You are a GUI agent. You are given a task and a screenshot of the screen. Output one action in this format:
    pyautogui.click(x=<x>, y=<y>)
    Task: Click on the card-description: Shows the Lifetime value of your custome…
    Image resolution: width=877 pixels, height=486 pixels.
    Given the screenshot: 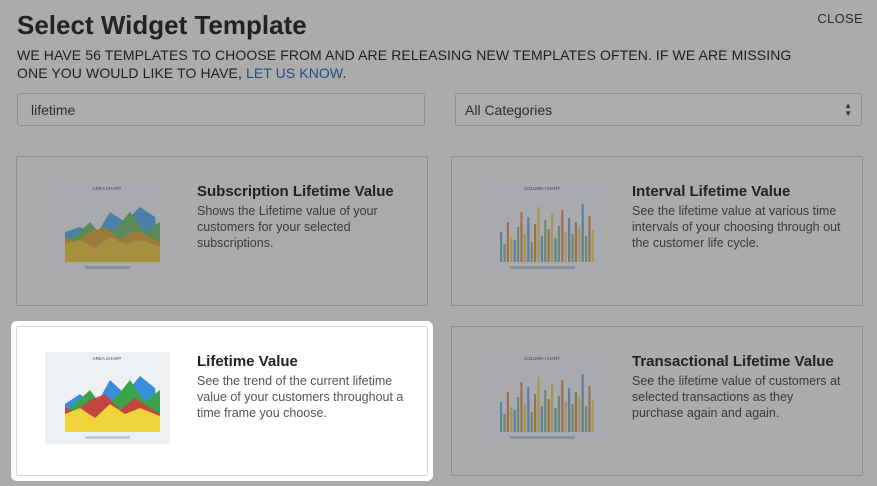 What is the action you would take?
    pyautogui.click(x=287, y=227)
    